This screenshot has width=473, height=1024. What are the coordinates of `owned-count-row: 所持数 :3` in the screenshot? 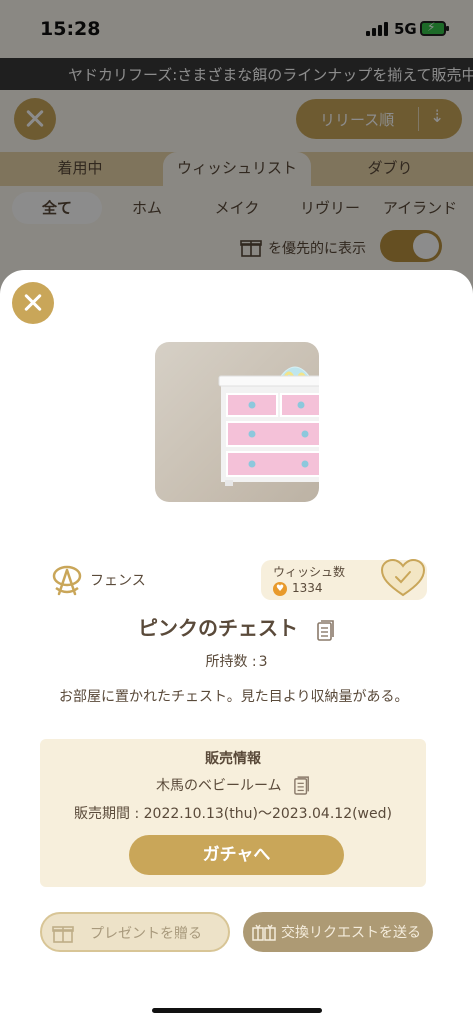 It's located at (236, 661).